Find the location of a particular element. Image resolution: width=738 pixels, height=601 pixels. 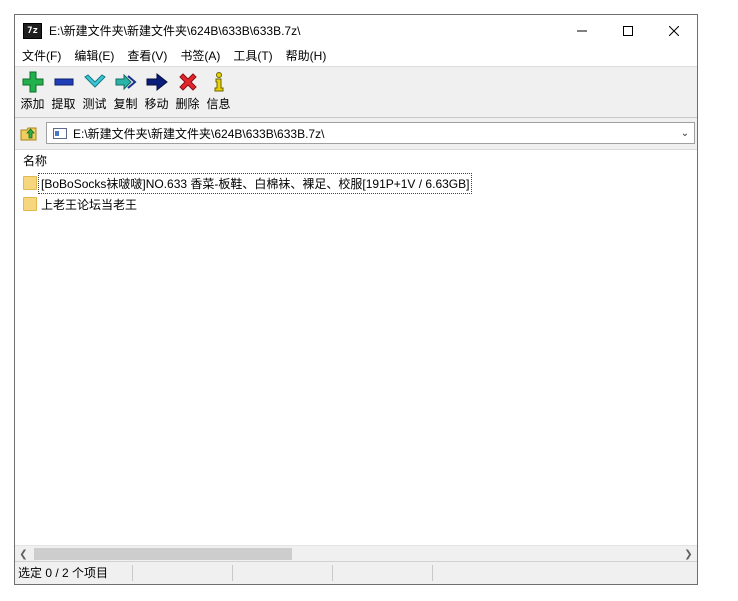

chevron-down-icon: ⌄ is located at coordinates (685, 133).